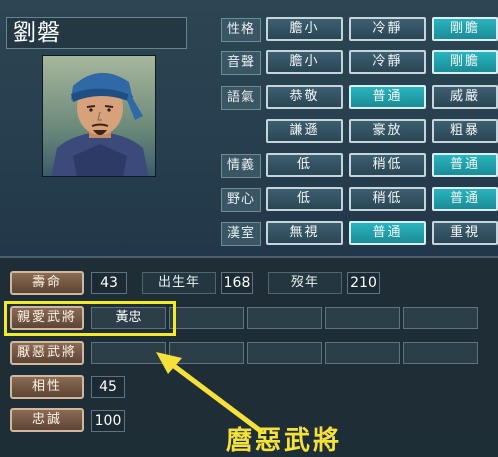 The width and height of the screenshot is (498, 457). Describe the element at coordinates (47, 283) in the screenshot. I see `lifespan-button: 壽命` at that location.